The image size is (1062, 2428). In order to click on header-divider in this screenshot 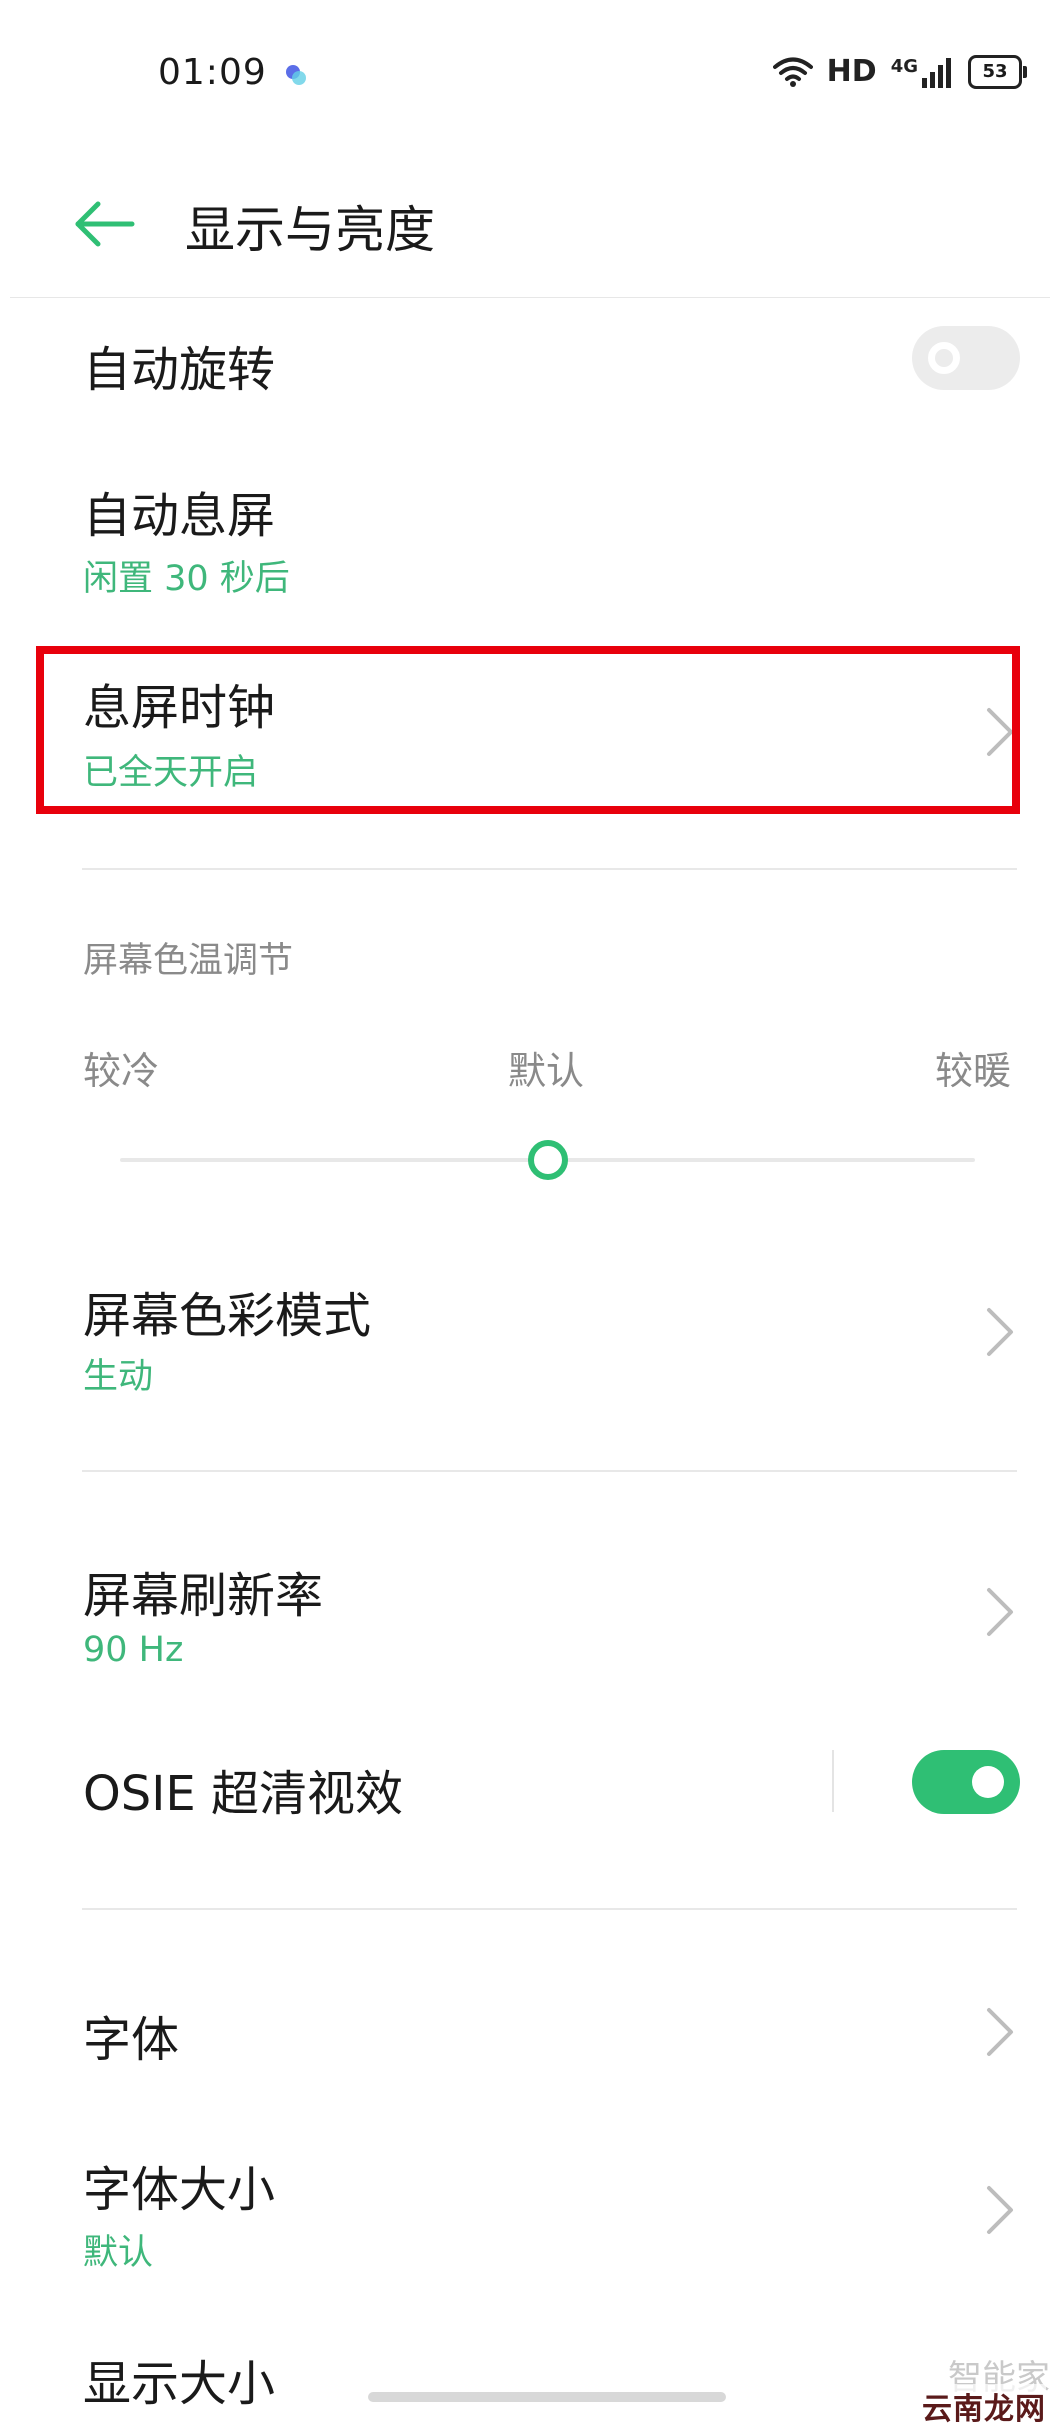, I will do `click(530, 297)`.